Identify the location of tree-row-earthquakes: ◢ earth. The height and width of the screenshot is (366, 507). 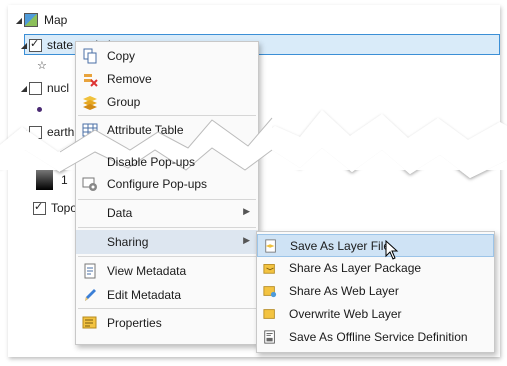
(46, 132).